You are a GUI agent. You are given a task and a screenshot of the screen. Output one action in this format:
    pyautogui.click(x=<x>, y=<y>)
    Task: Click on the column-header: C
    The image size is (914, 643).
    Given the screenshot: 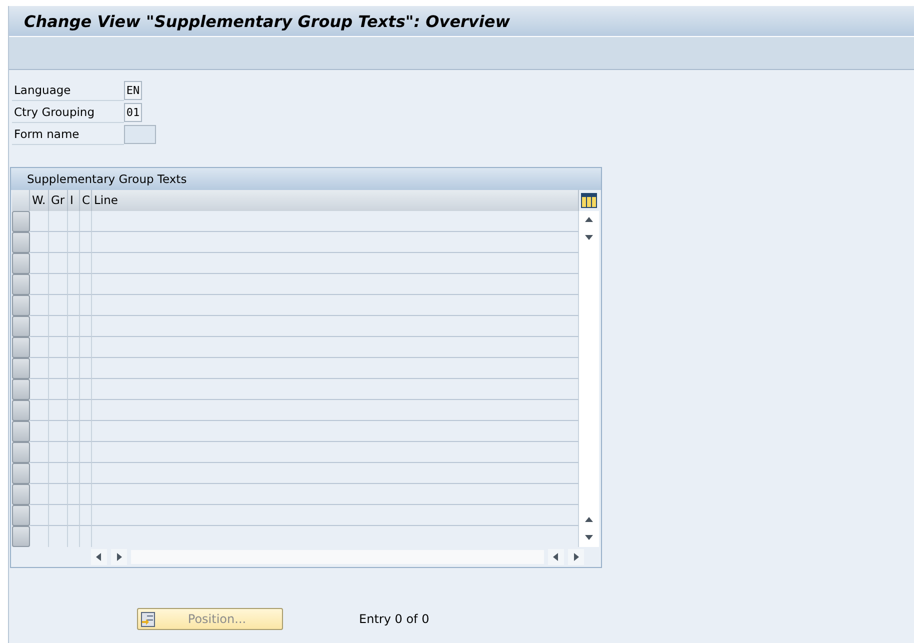 What is the action you would take?
    pyautogui.click(x=86, y=200)
    